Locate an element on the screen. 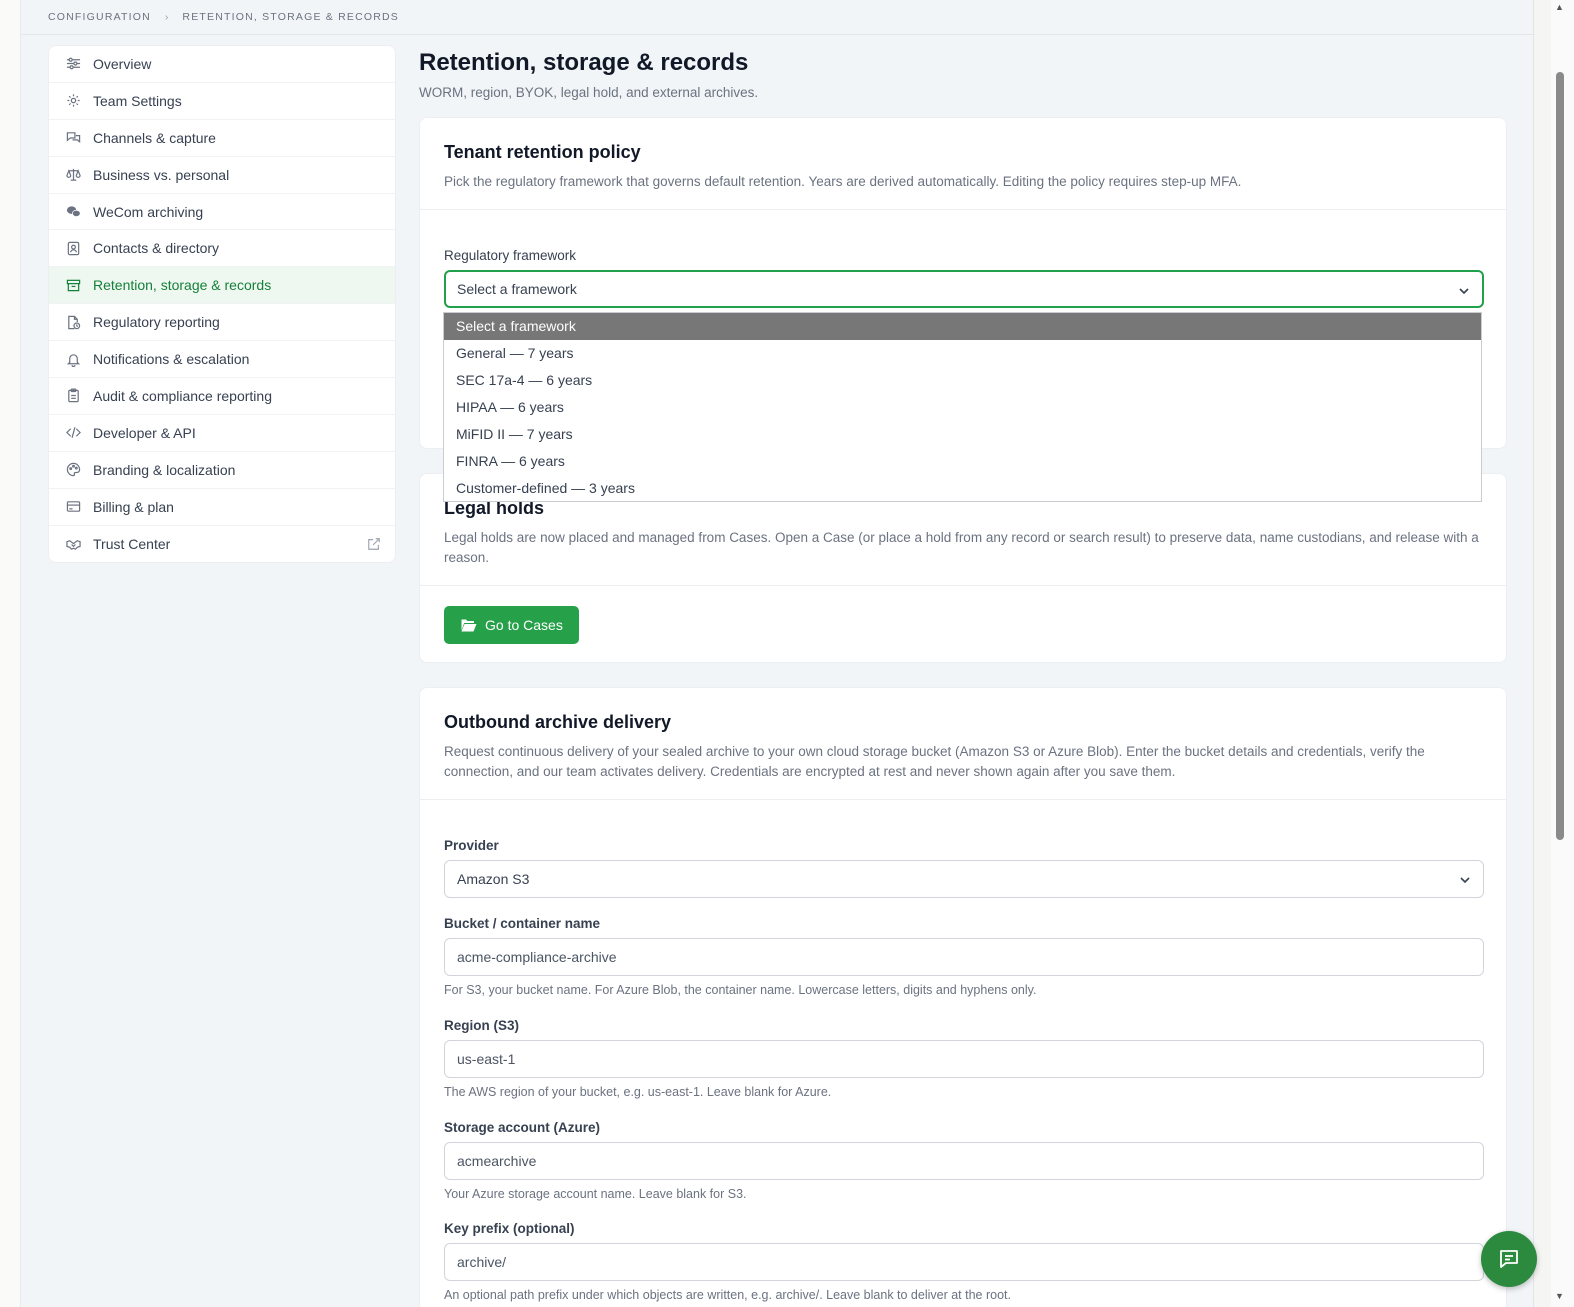 Image resolution: width=1574 pixels, height=1307 pixels. sidebar-item-label: Notifications & escalation is located at coordinates (171, 359).